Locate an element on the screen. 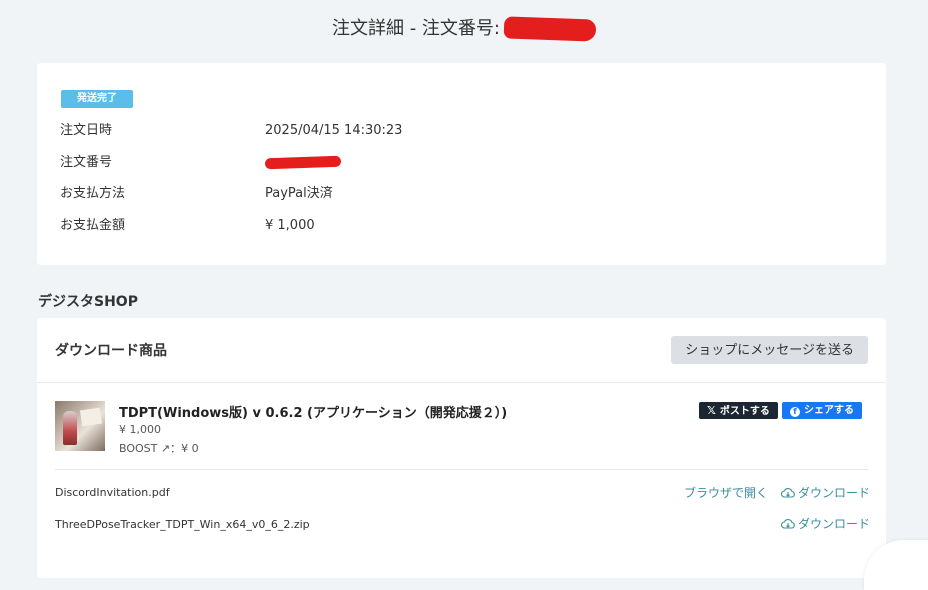 The image size is (928, 590). payment-method-label: お支払方法 is located at coordinates (93, 193).